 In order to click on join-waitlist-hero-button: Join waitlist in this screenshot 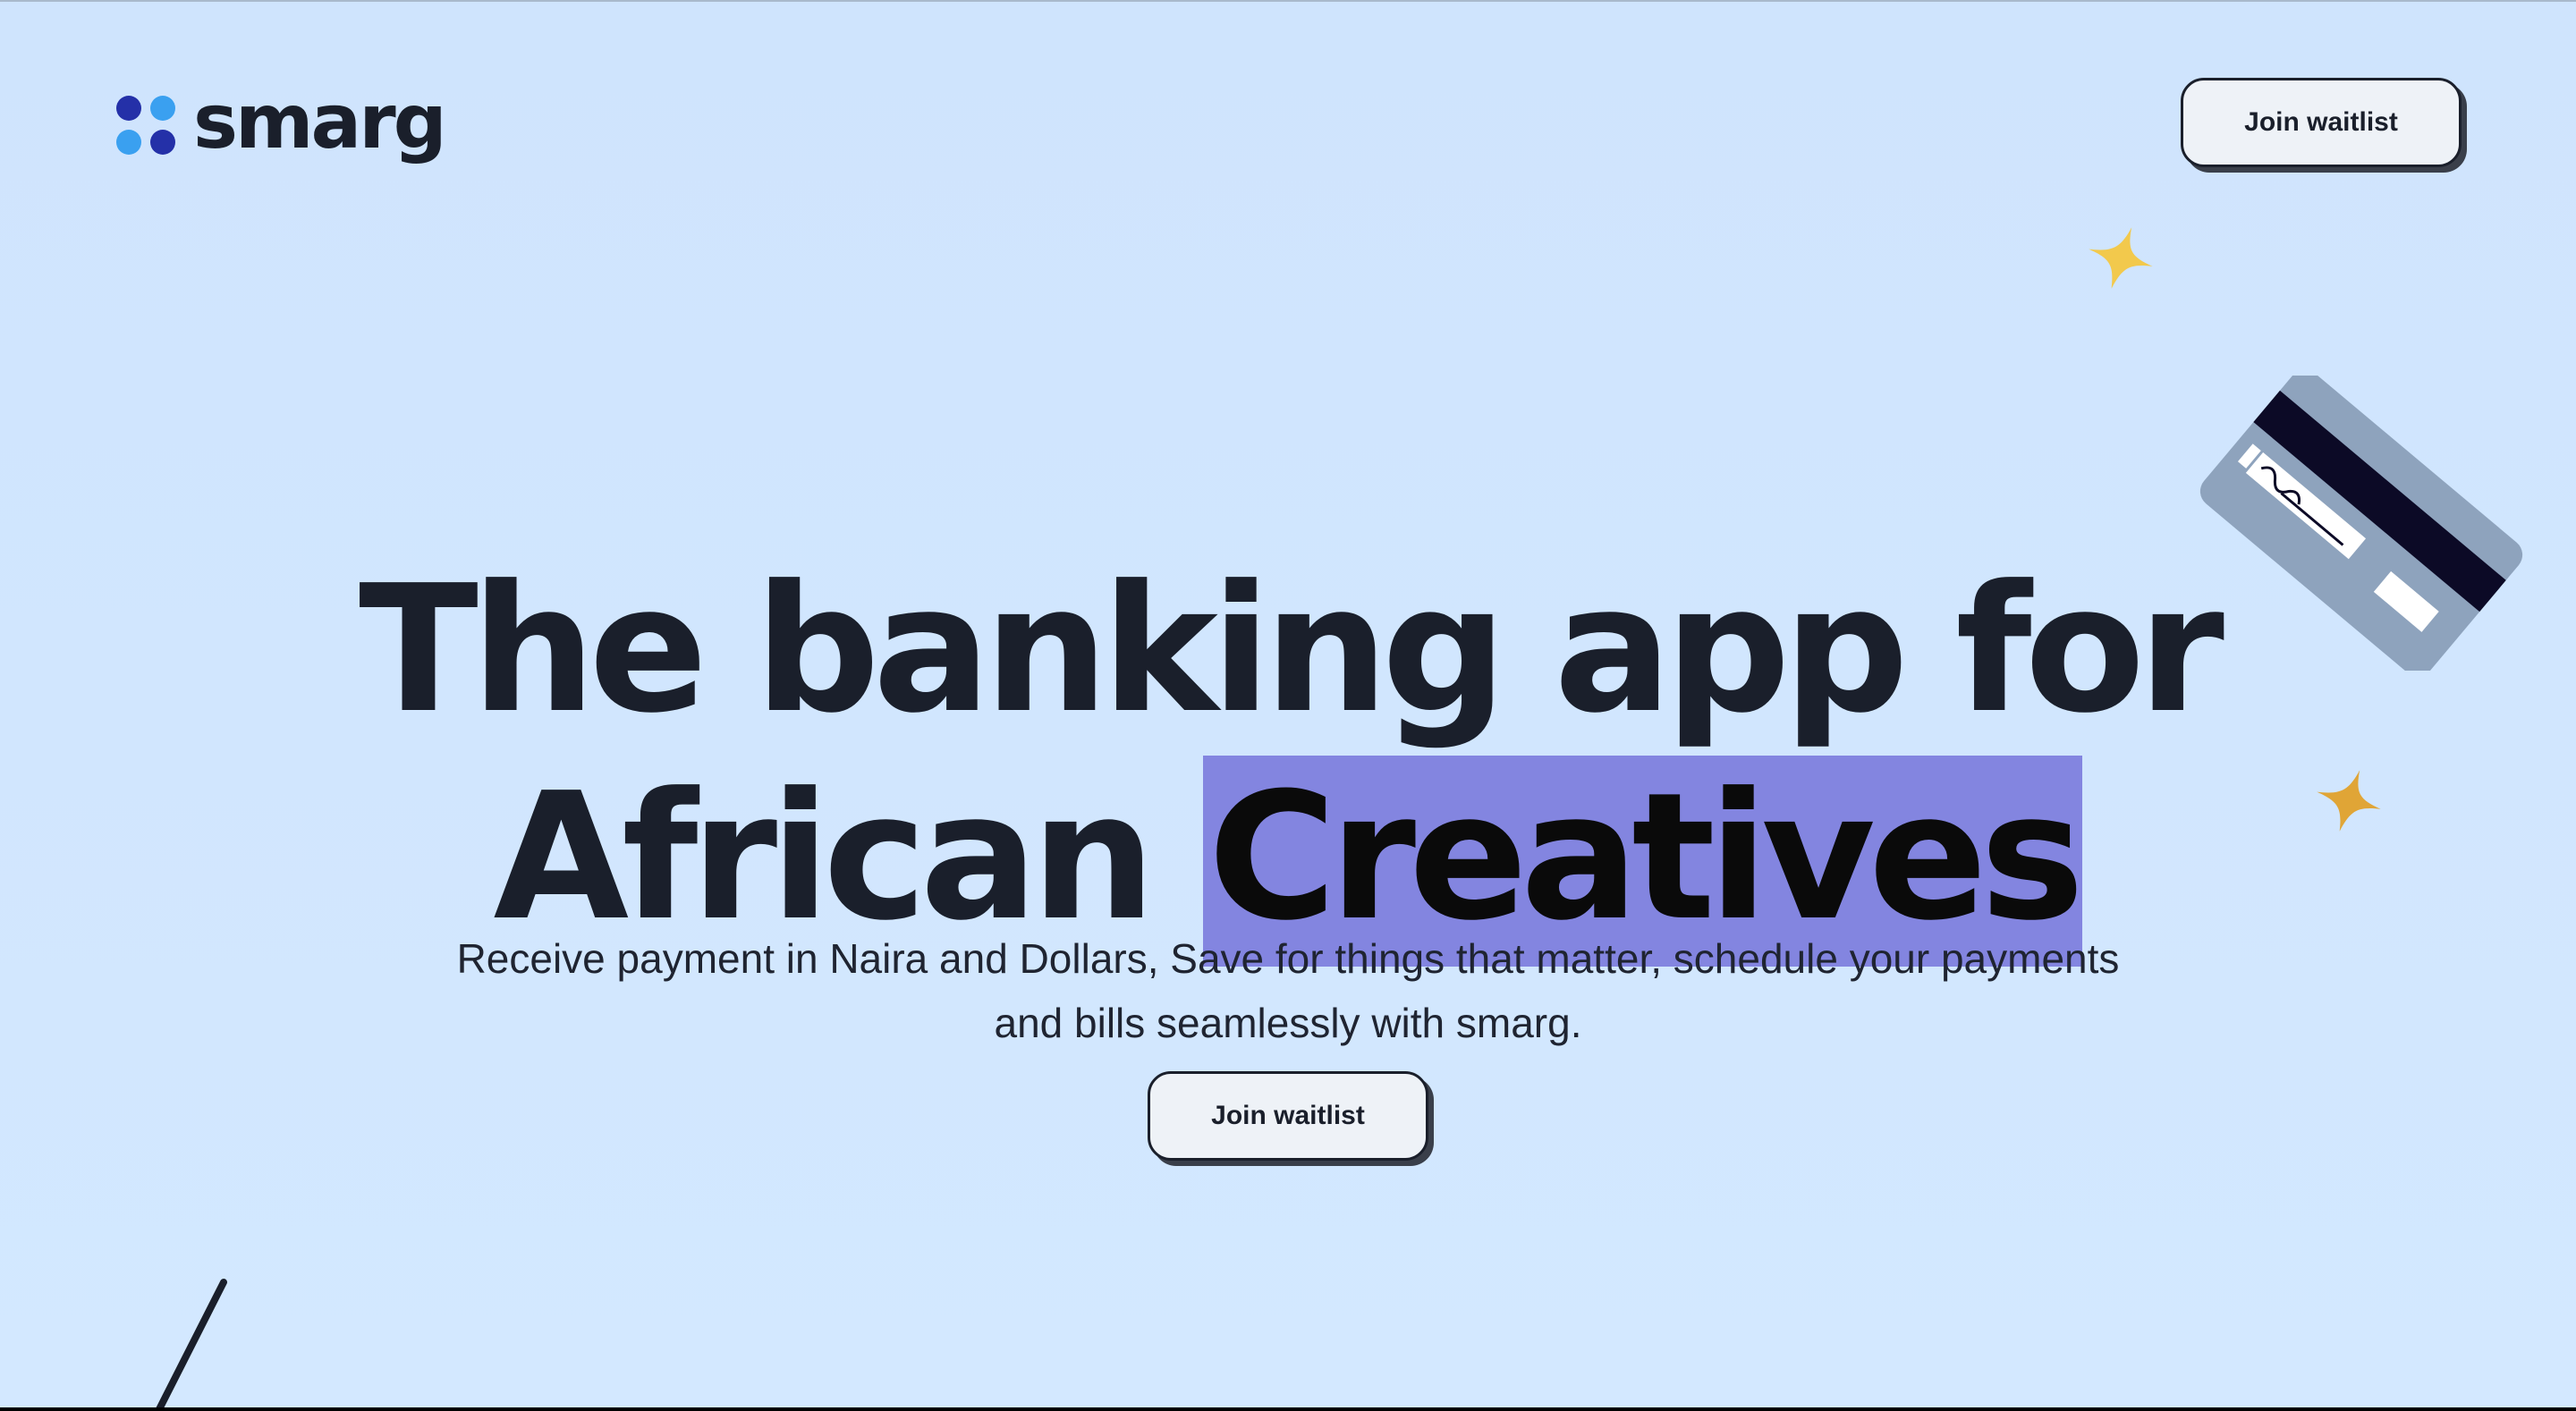, I will do `click(1288, 1116)`.